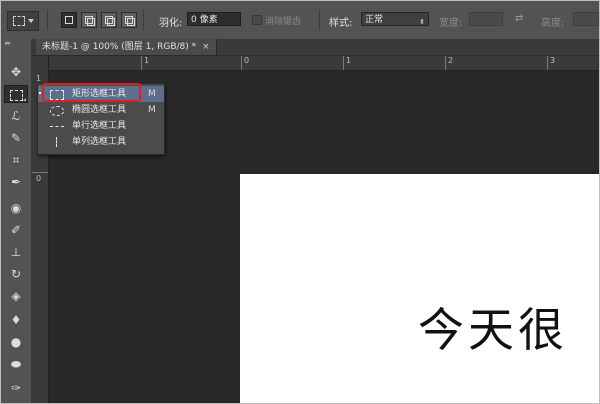 The width and height of the screenshot is (600, 404). What do you see at coordinates (206, 47) in the screenshot?
I see `close-icon: ×` at bounding box center [206, 47].